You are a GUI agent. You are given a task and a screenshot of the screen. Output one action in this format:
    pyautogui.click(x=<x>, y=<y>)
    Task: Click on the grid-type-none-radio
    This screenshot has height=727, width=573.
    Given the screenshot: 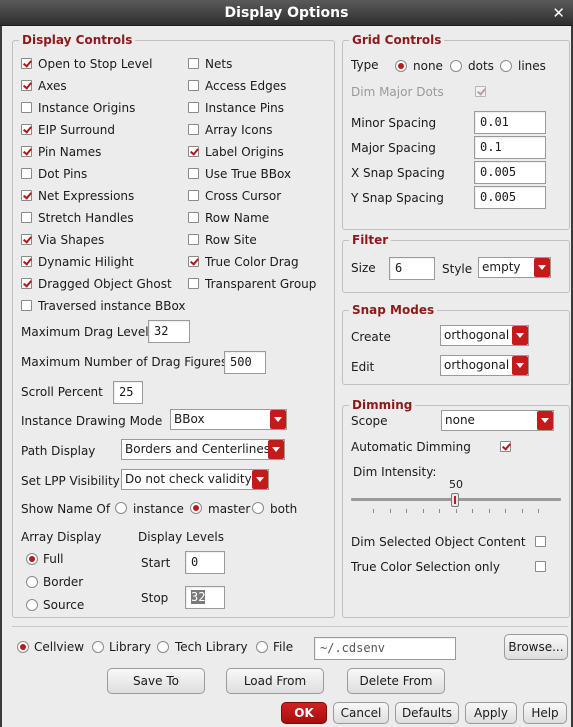 What is the action you would take?
    pyautogui.click(x=401, y=66)
    